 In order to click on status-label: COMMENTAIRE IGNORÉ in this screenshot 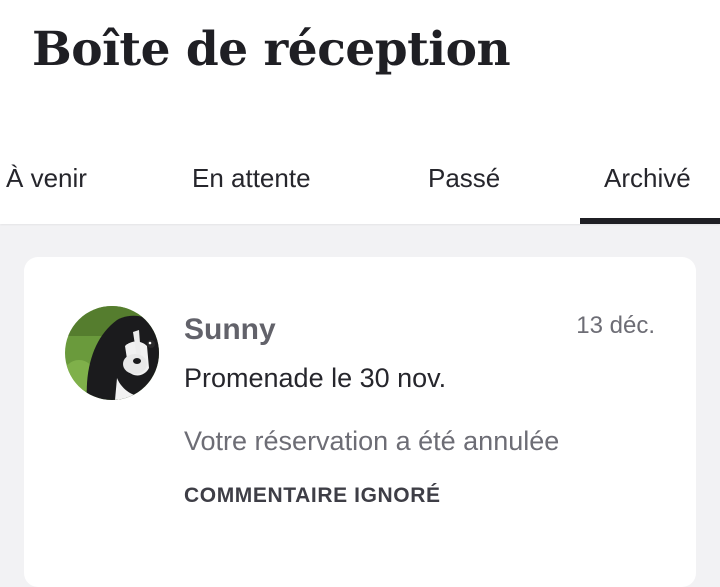, I will do `click(312, 495)`.